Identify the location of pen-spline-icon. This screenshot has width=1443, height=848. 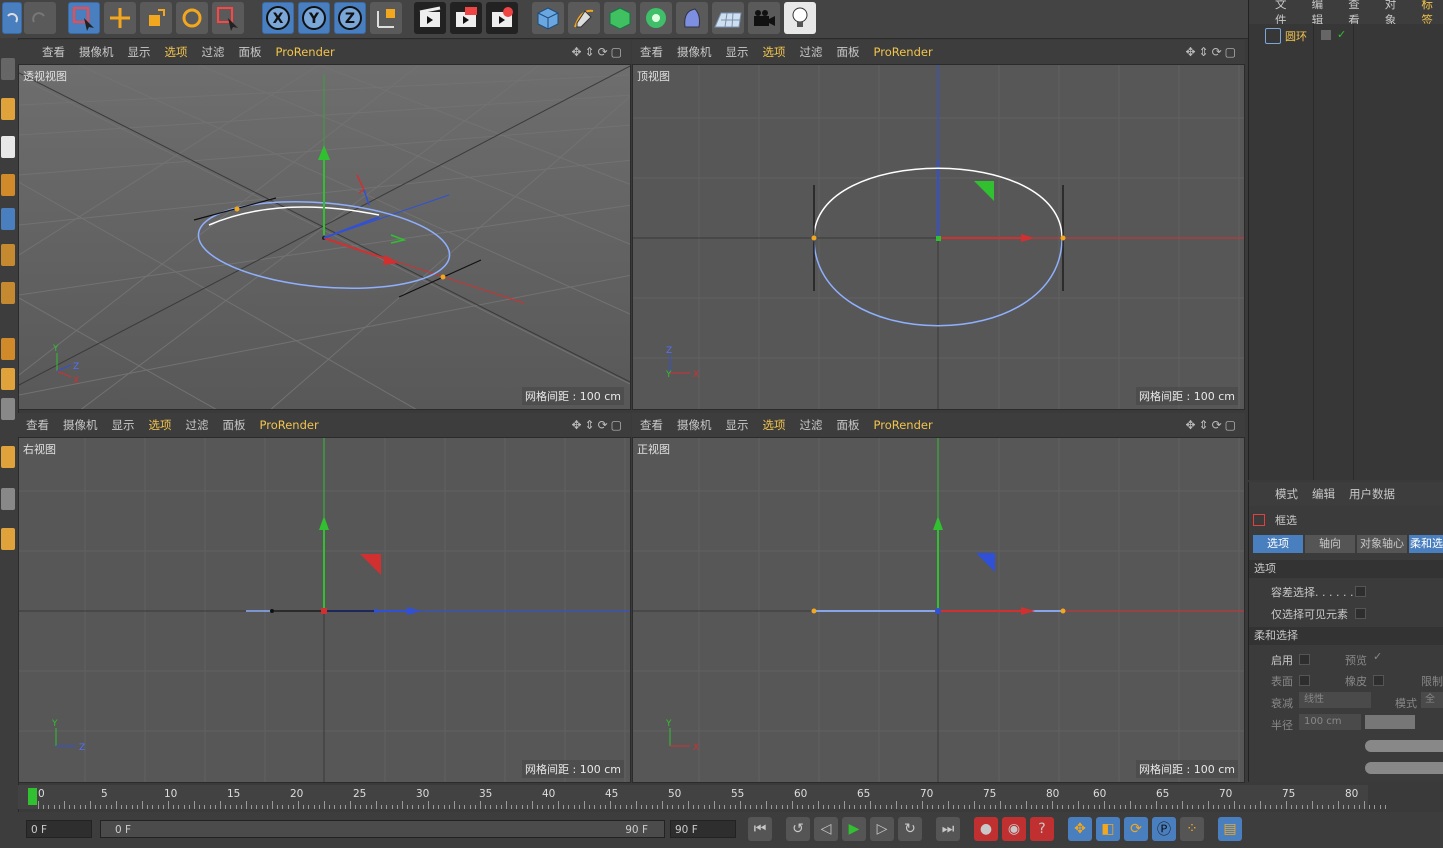
(584, 18).